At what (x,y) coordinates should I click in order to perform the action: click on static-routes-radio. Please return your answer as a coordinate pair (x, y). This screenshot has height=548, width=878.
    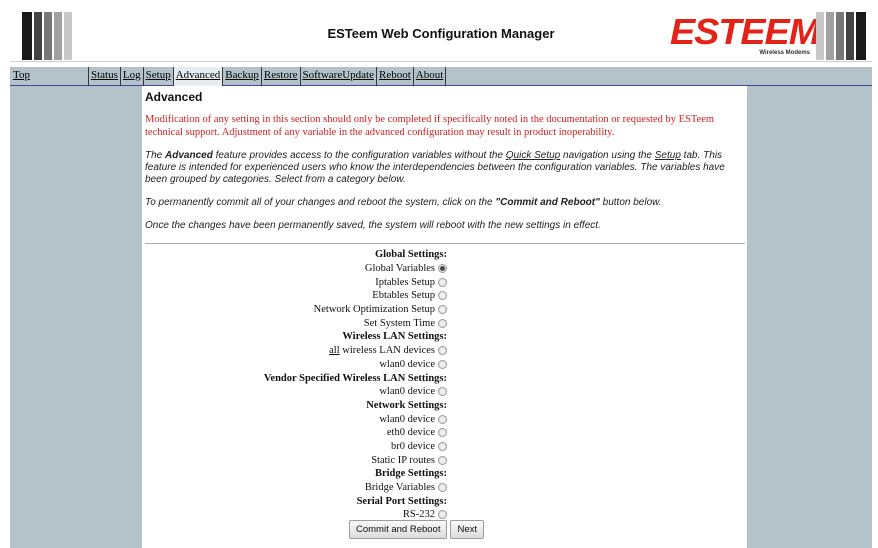
    Looking at the image, I should click on (442, 460).